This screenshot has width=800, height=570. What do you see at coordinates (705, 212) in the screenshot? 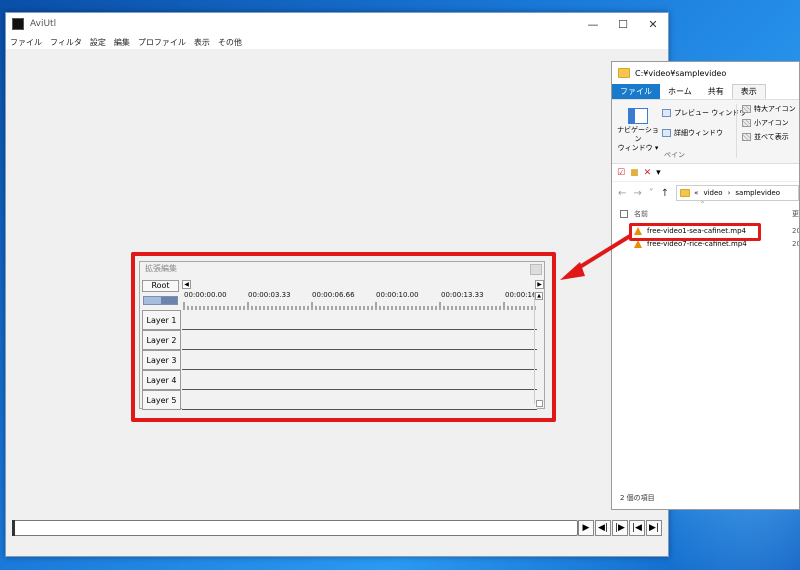
I see `file-list-header: ^ 名前 更` at bounding box center [705, 212].